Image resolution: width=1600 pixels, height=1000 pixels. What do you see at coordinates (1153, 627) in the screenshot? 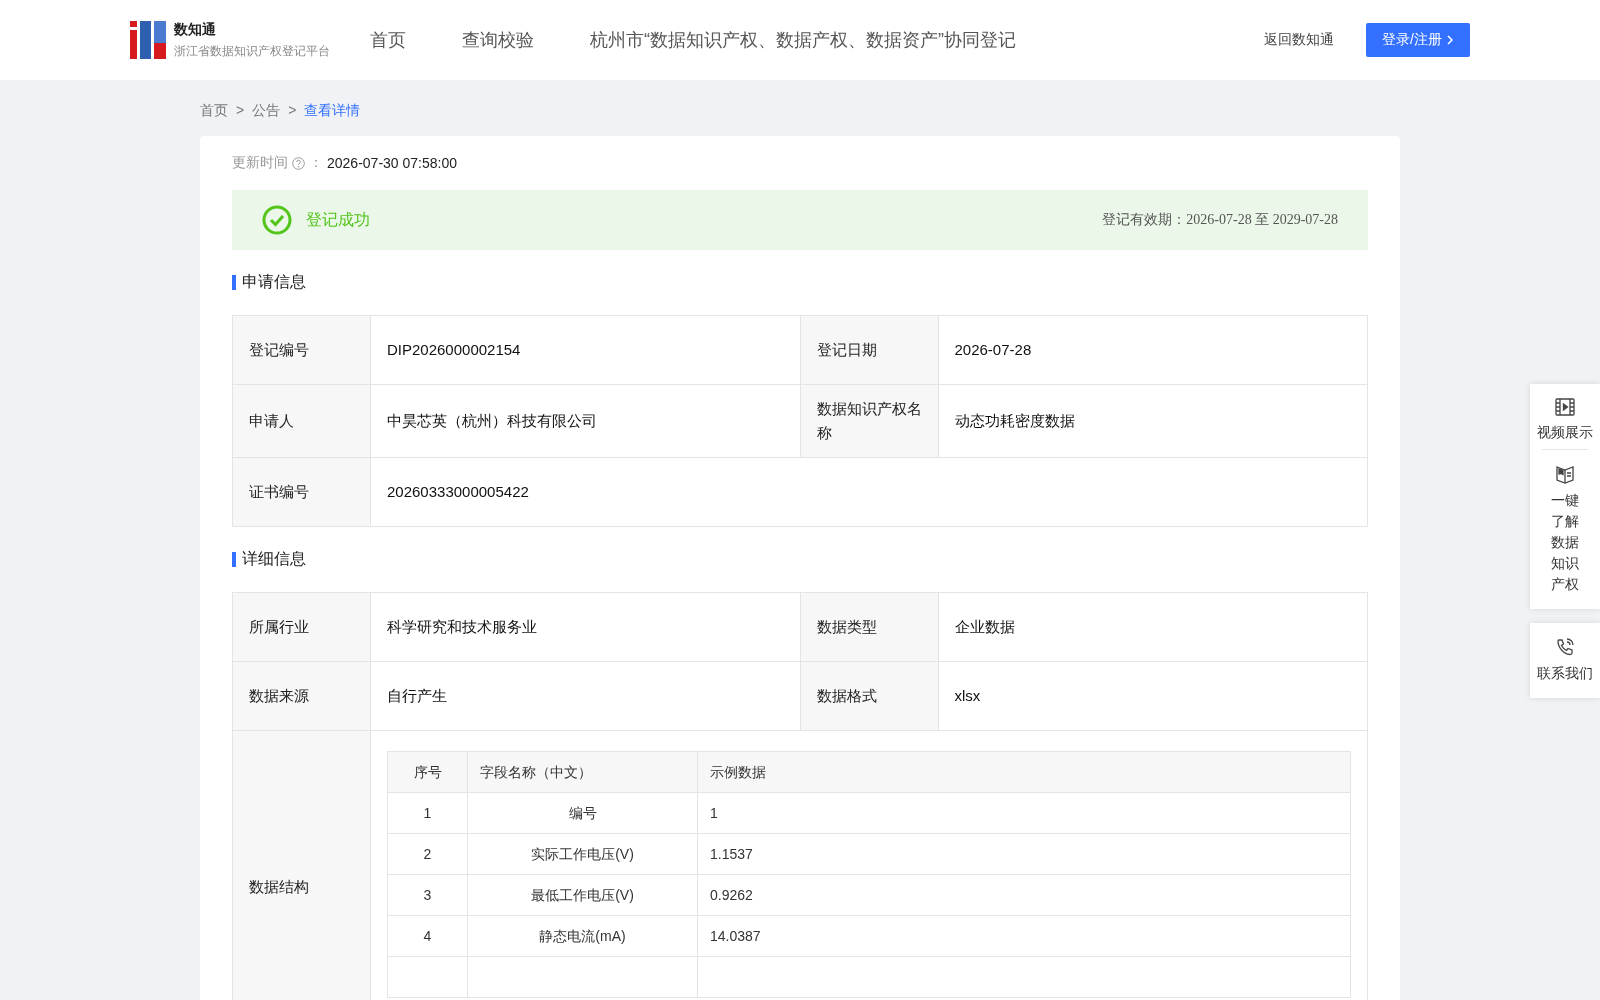
I see `field-value: 企业数据` at bounding box center [1153, 627].